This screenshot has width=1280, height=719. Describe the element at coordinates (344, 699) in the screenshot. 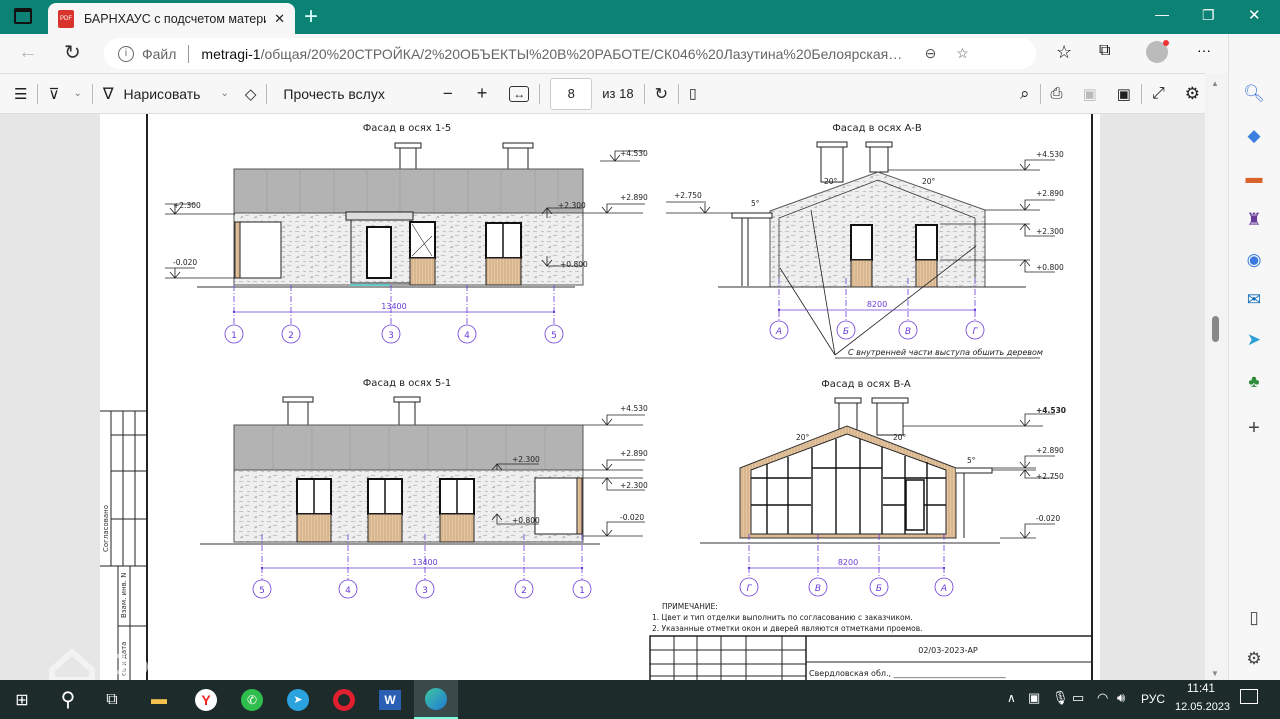

I see `opera-icon` at that location.